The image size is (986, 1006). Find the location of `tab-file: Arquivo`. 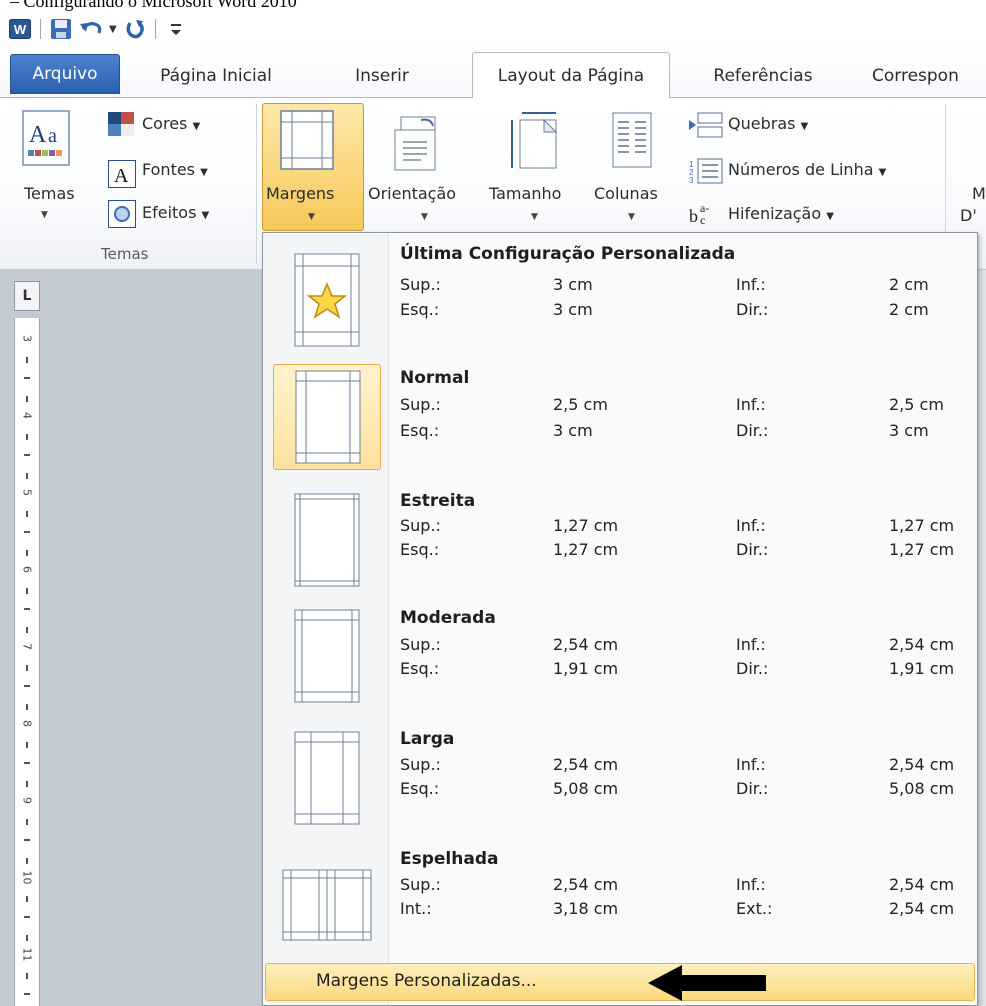

tab-file: Arquivo is located at coordinates (65, 74).